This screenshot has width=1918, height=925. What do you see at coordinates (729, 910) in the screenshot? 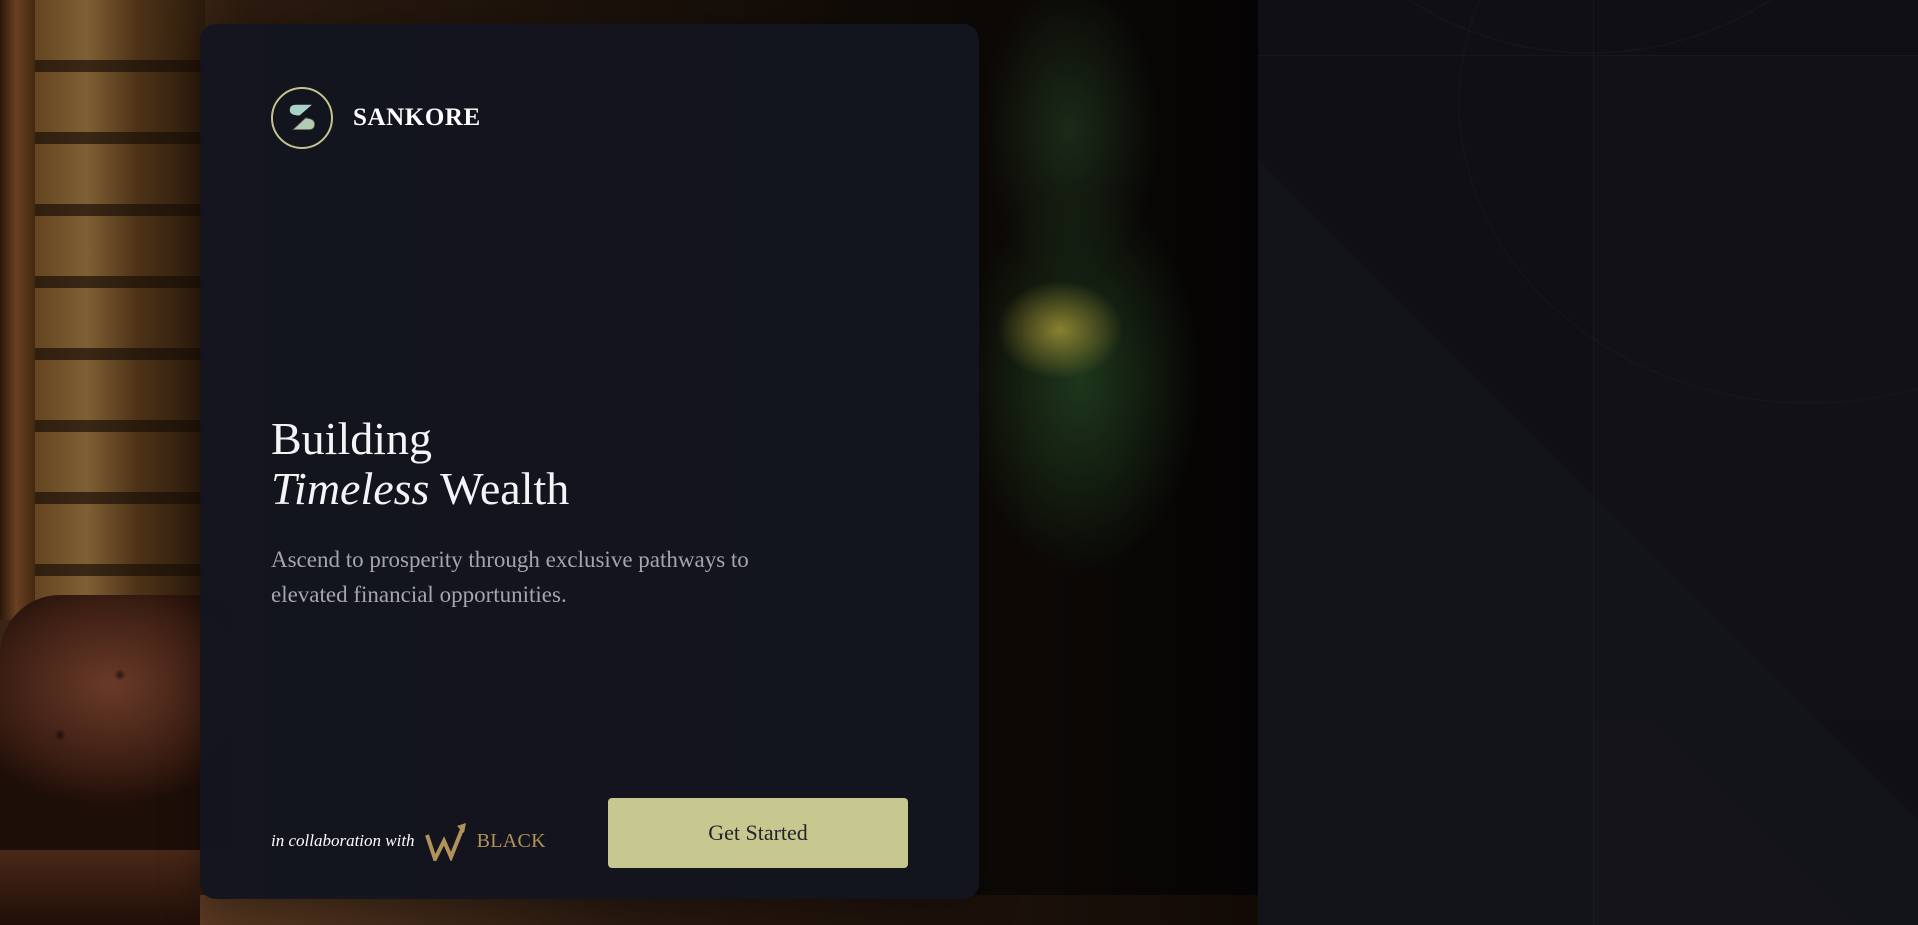
I see `floor-strip` at bounding box center [729, 910].